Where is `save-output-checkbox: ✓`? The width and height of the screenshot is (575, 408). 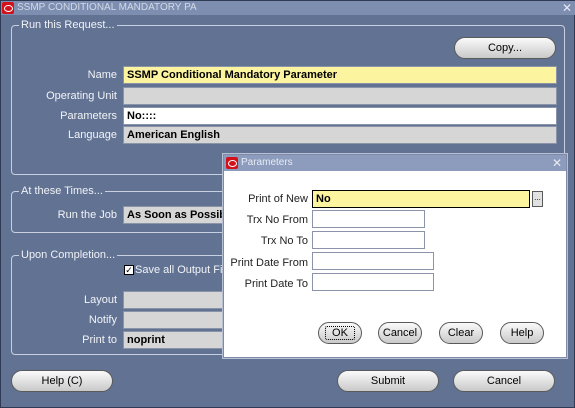 save-output-checkbox: ✓ is located at coordinates (129, 270).